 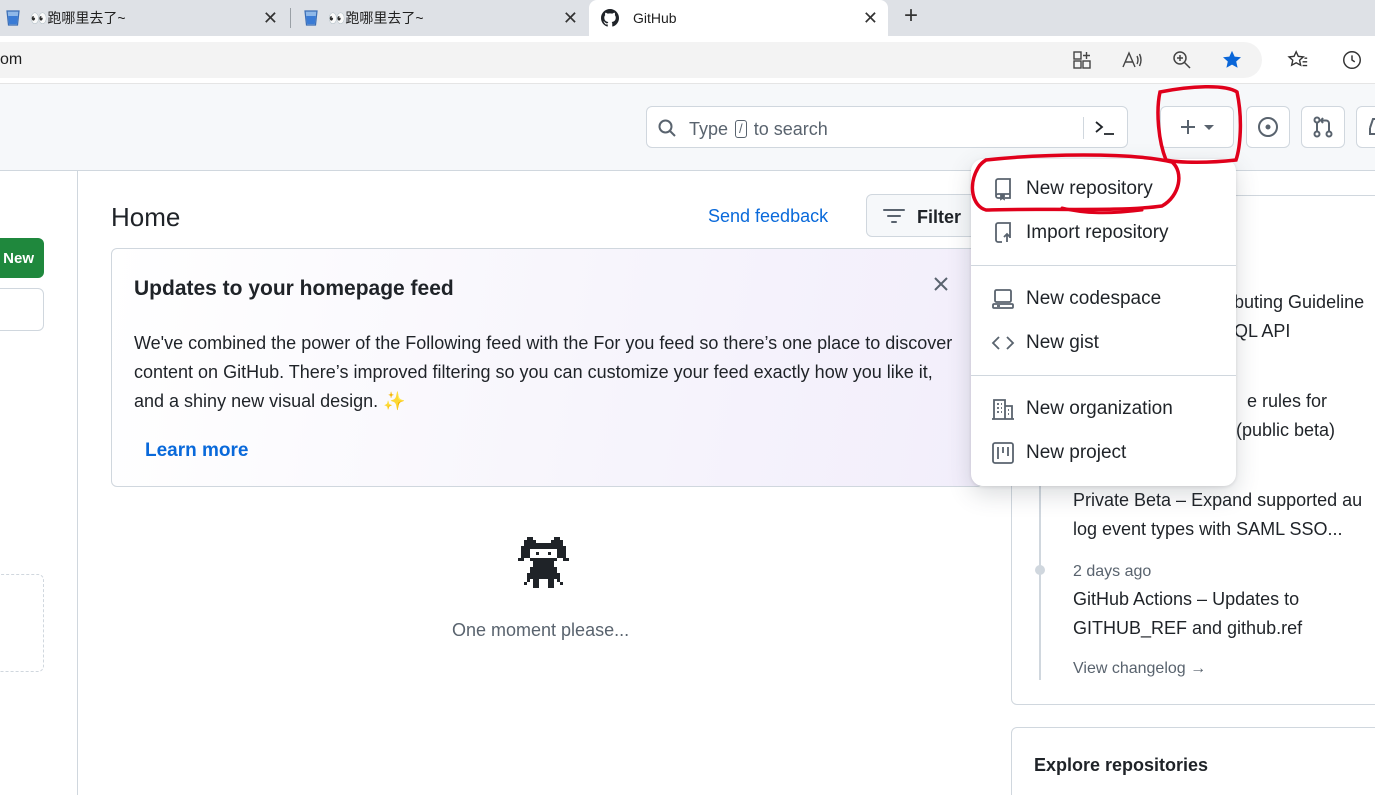 I want to click on create-new-button, so click(x=1197, y=127).